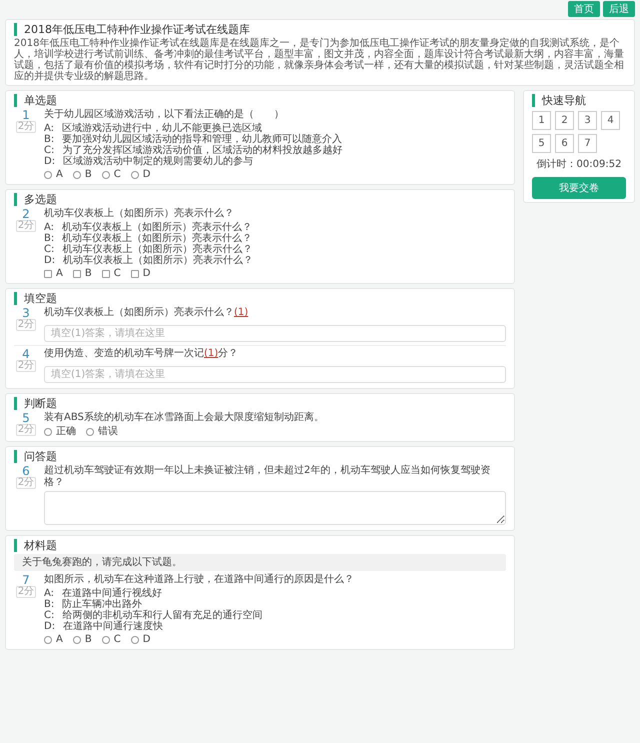 The height and width of the screenshot is (743, 640). I want to click on question-number: 5, so click(26, 418).